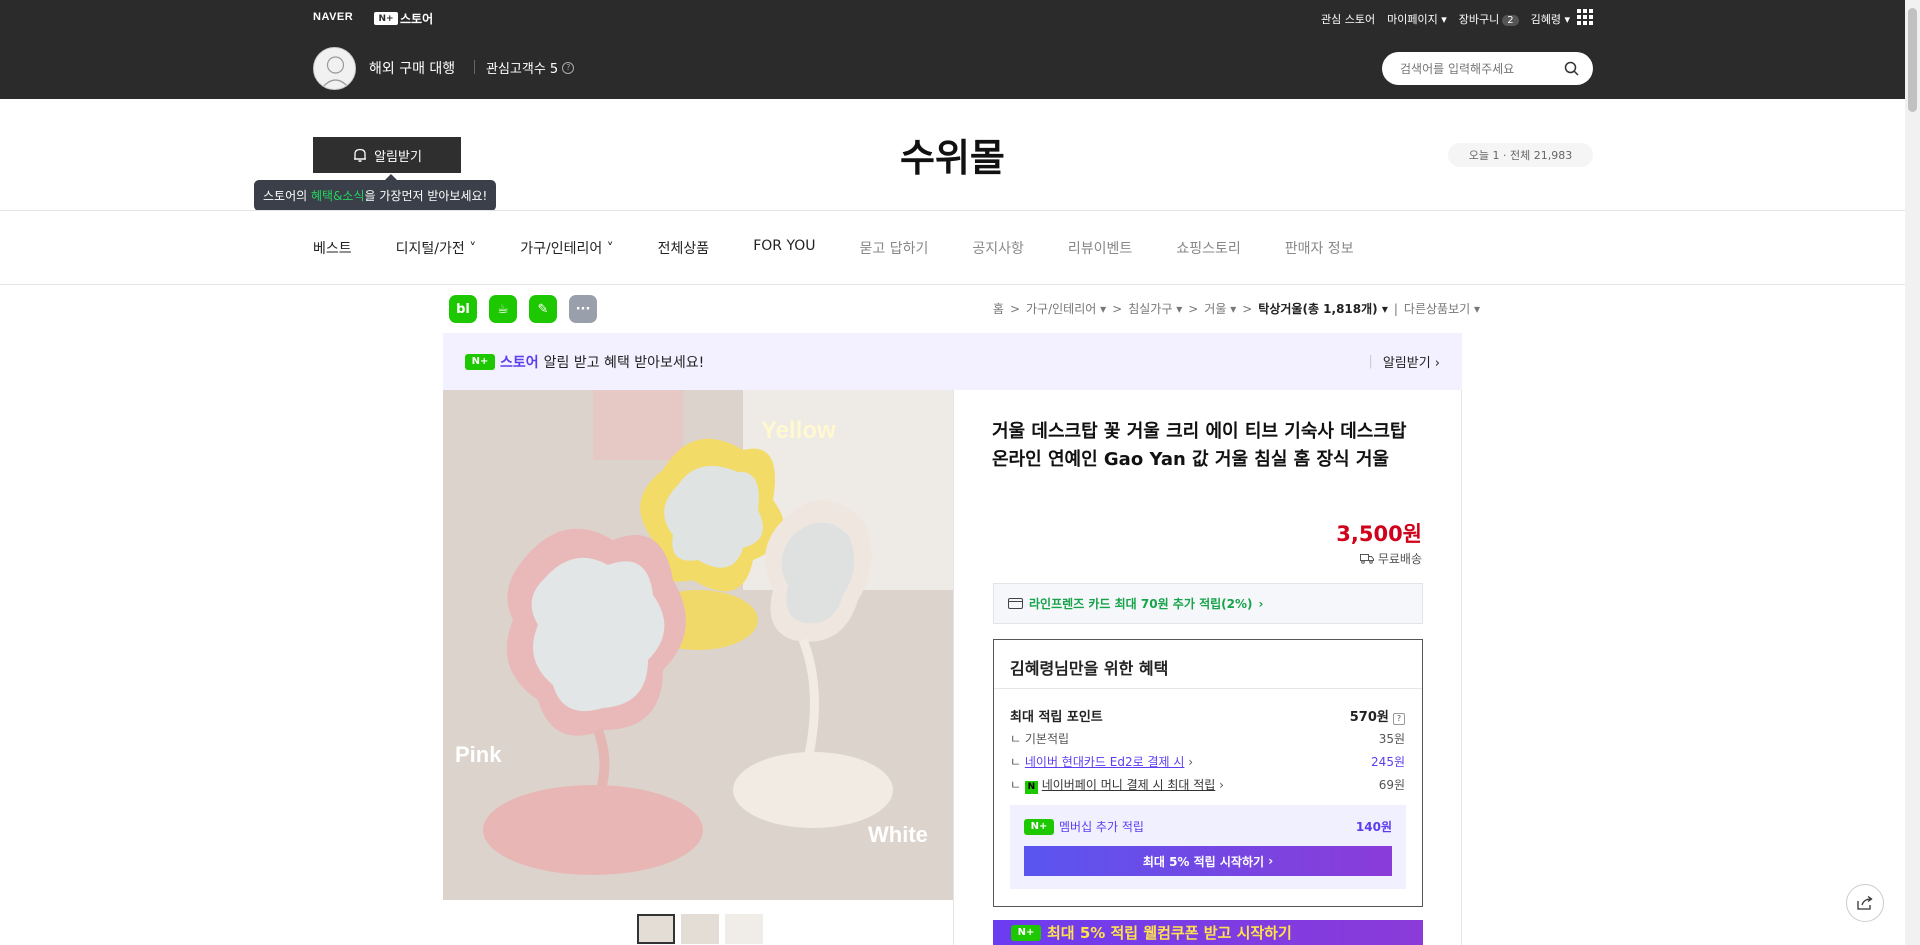  I want to click on npay-icon: N, so click(1031, 787).